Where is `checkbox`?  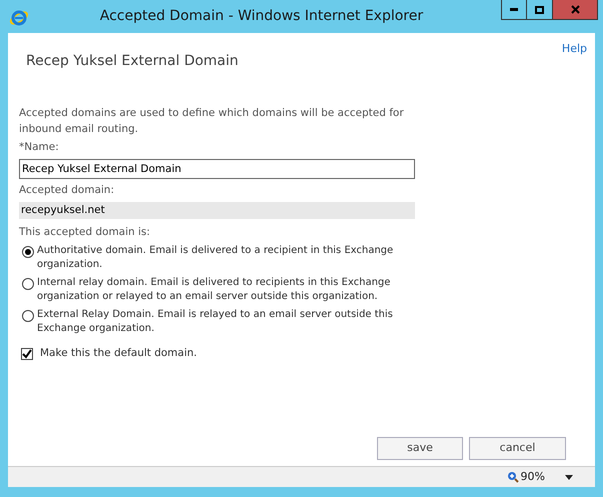
checkbox is located at coordinates (27, 354).